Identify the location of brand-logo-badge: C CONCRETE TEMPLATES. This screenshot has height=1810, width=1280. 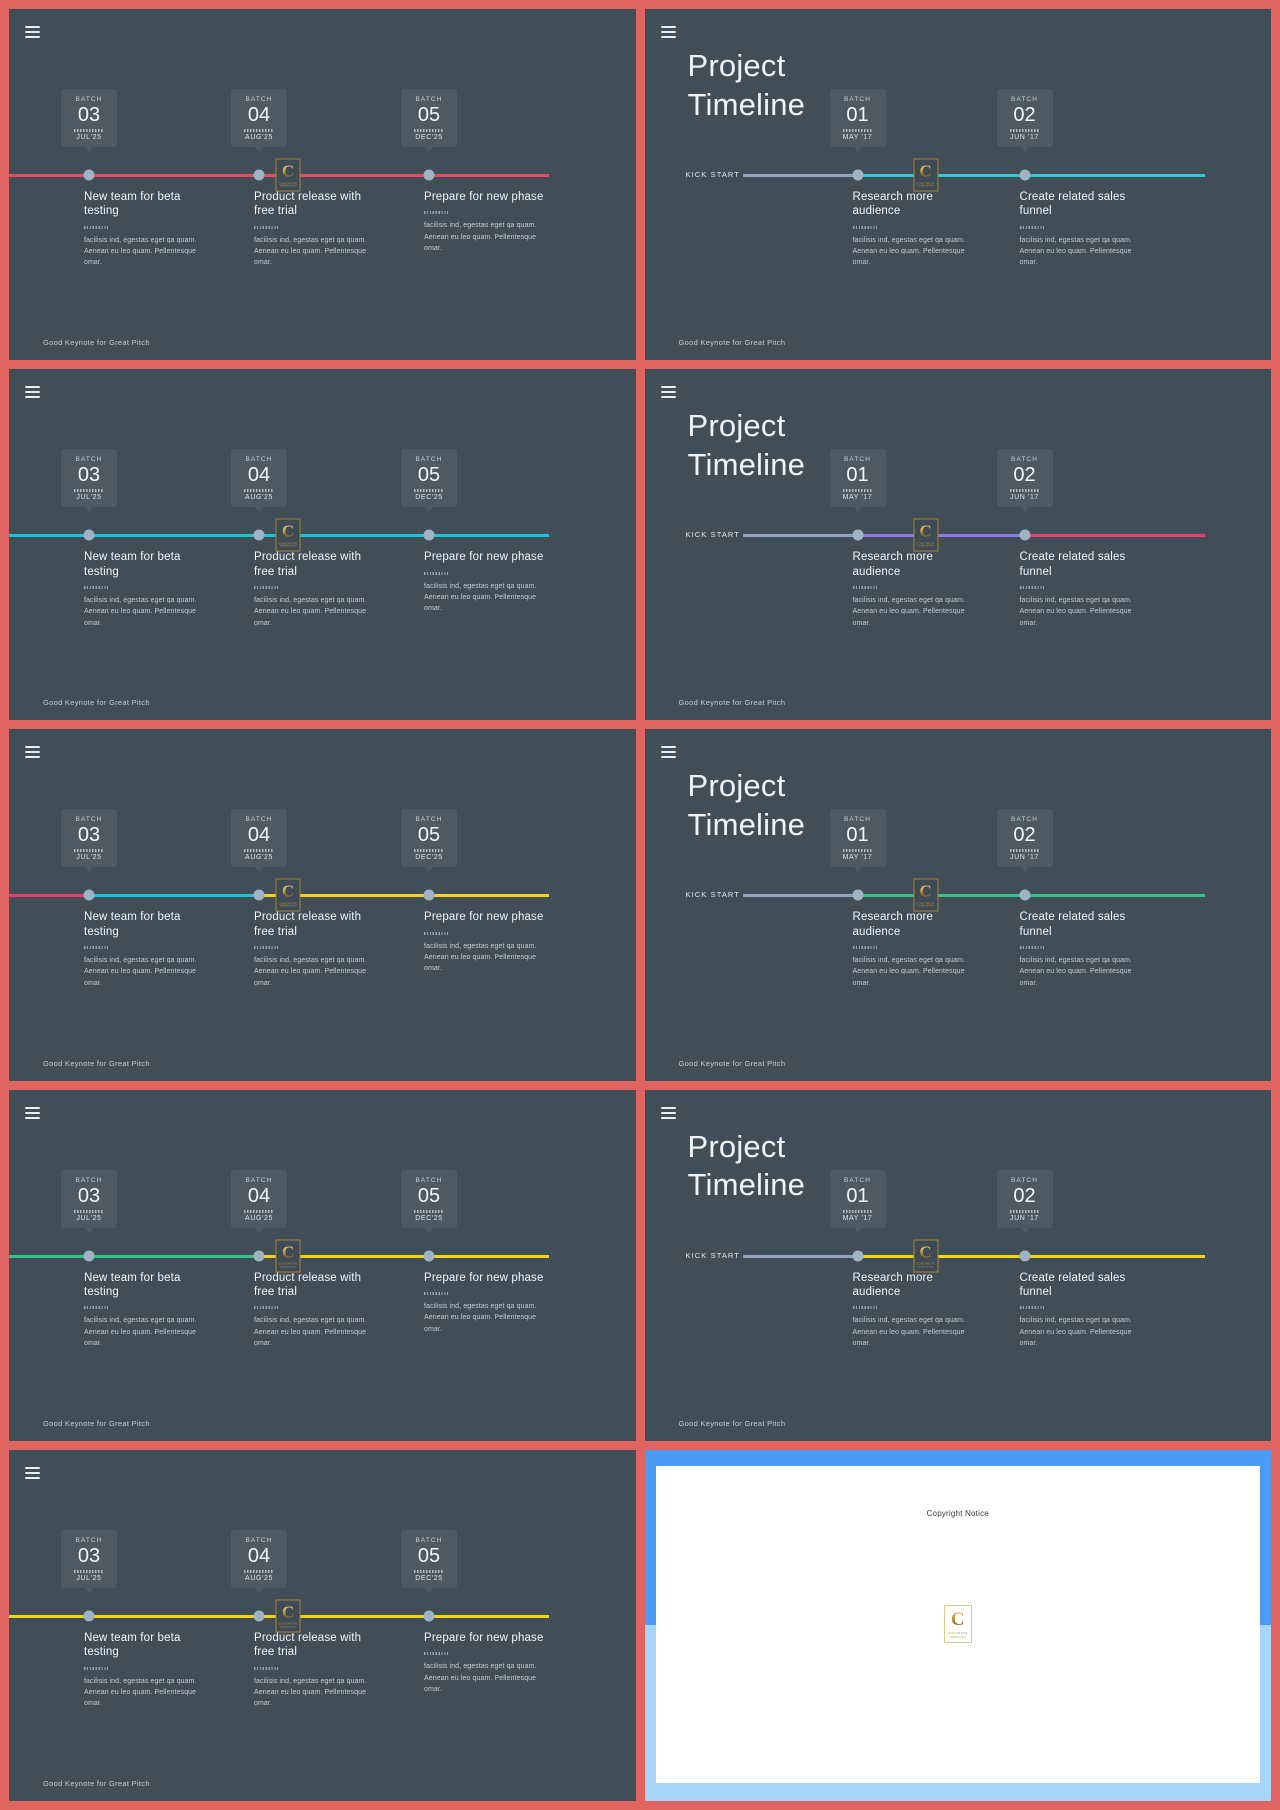
(288, 1256).